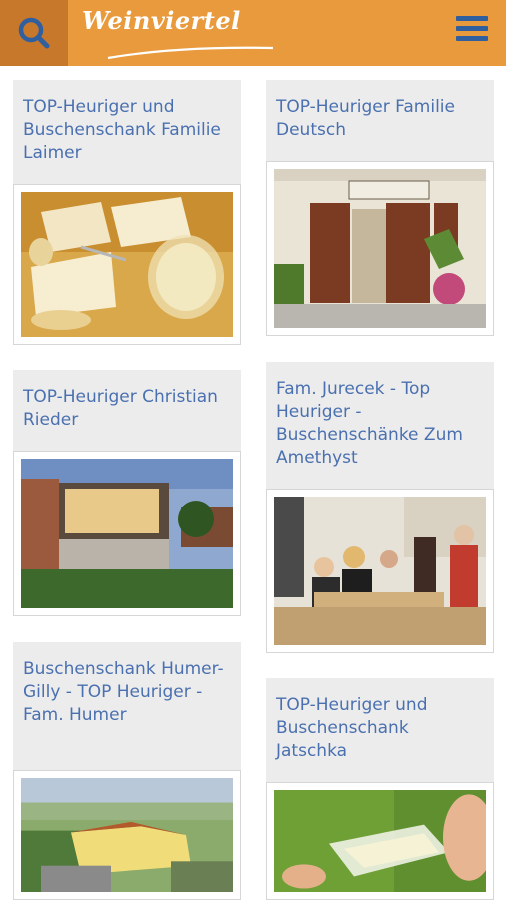  I want to click on hamburger-menu-button, so click(472, 31).